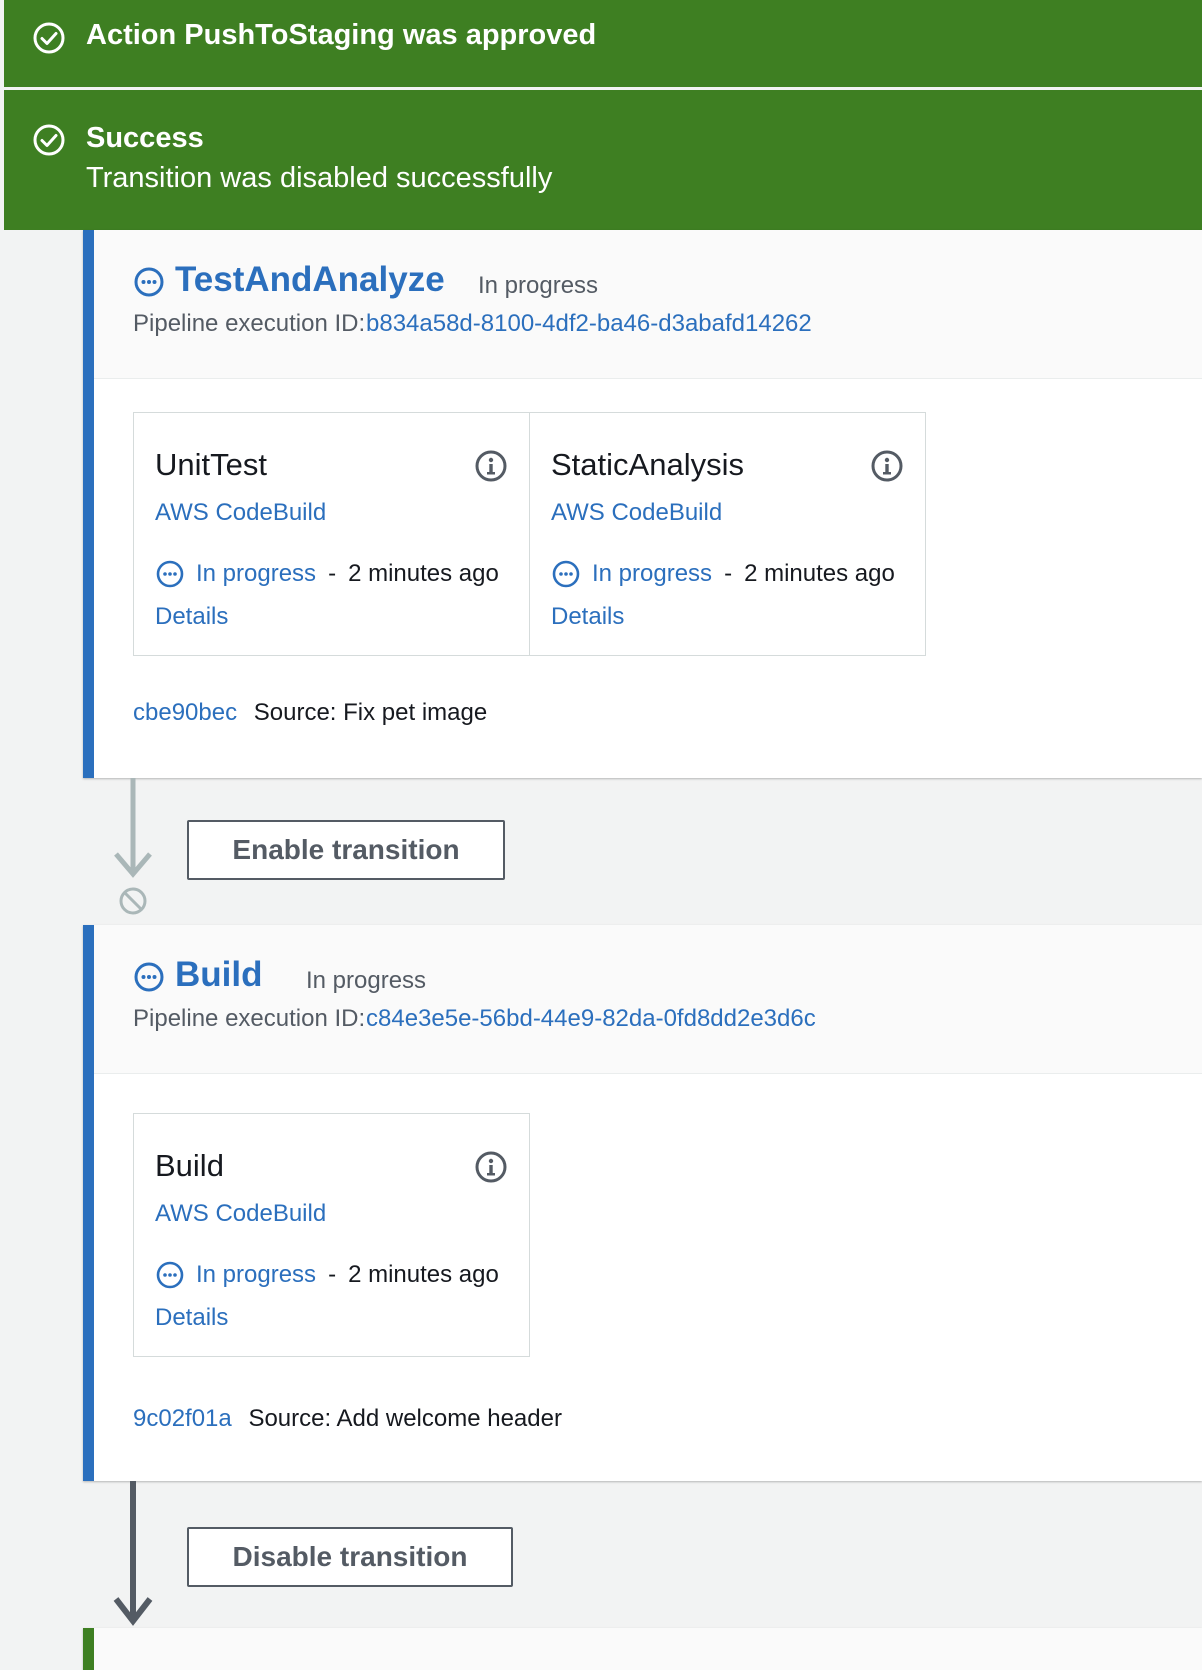 Image resolution: width=1202 pixels, height=1670 pixels. I want to click on stage-name: Build, so click(218, 975).